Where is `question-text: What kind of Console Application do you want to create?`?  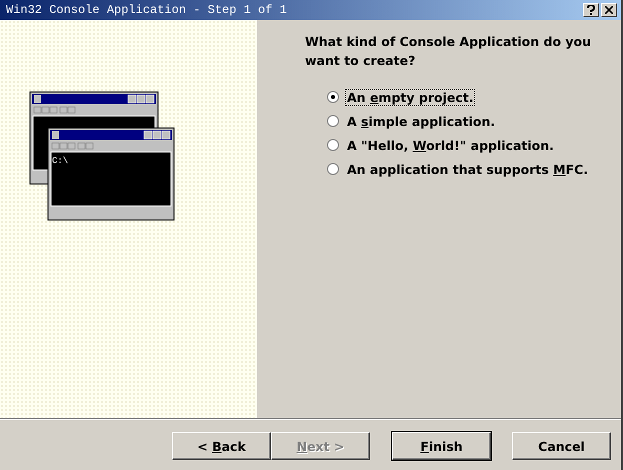 question-text: What kind of Console Application do you want to create? is located at coordinates (448, 51).